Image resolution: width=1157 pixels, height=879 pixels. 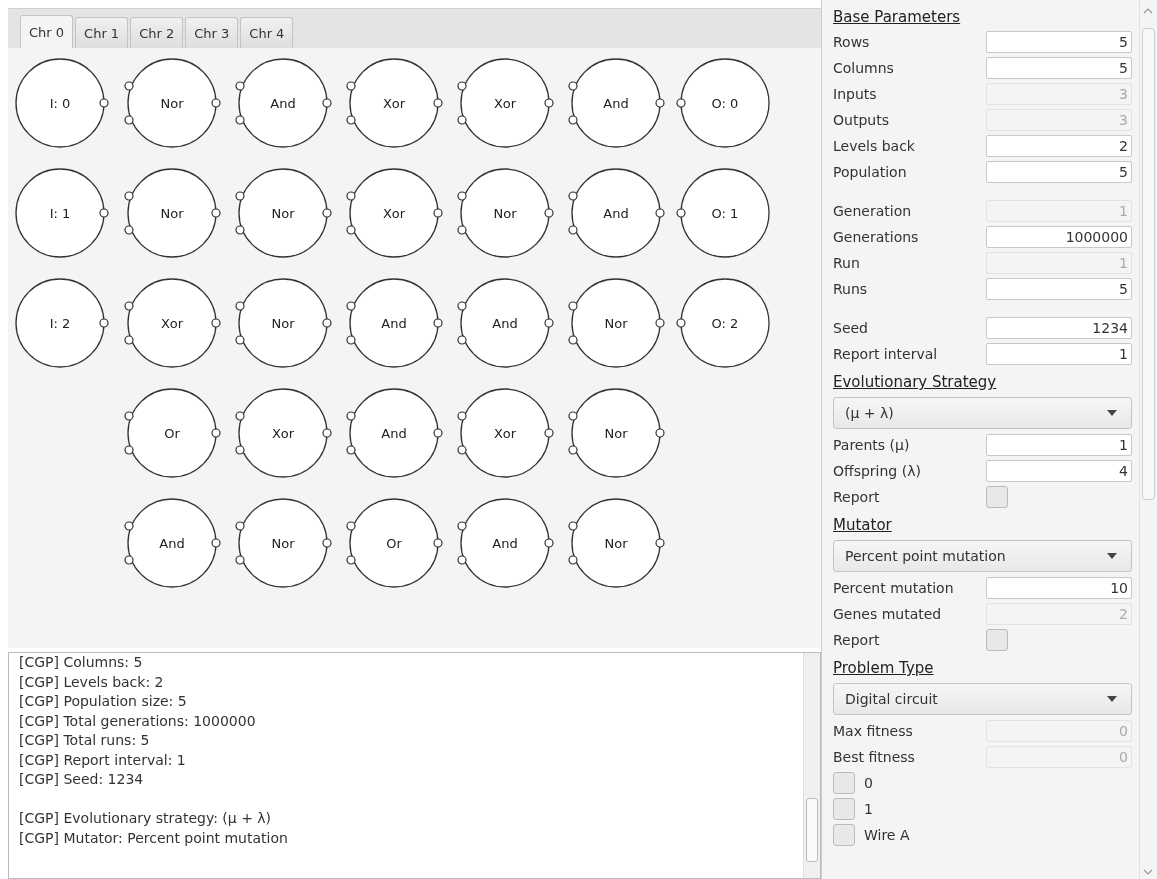 I want to click on field-label: Max fitness, so click(x=873, y=731).